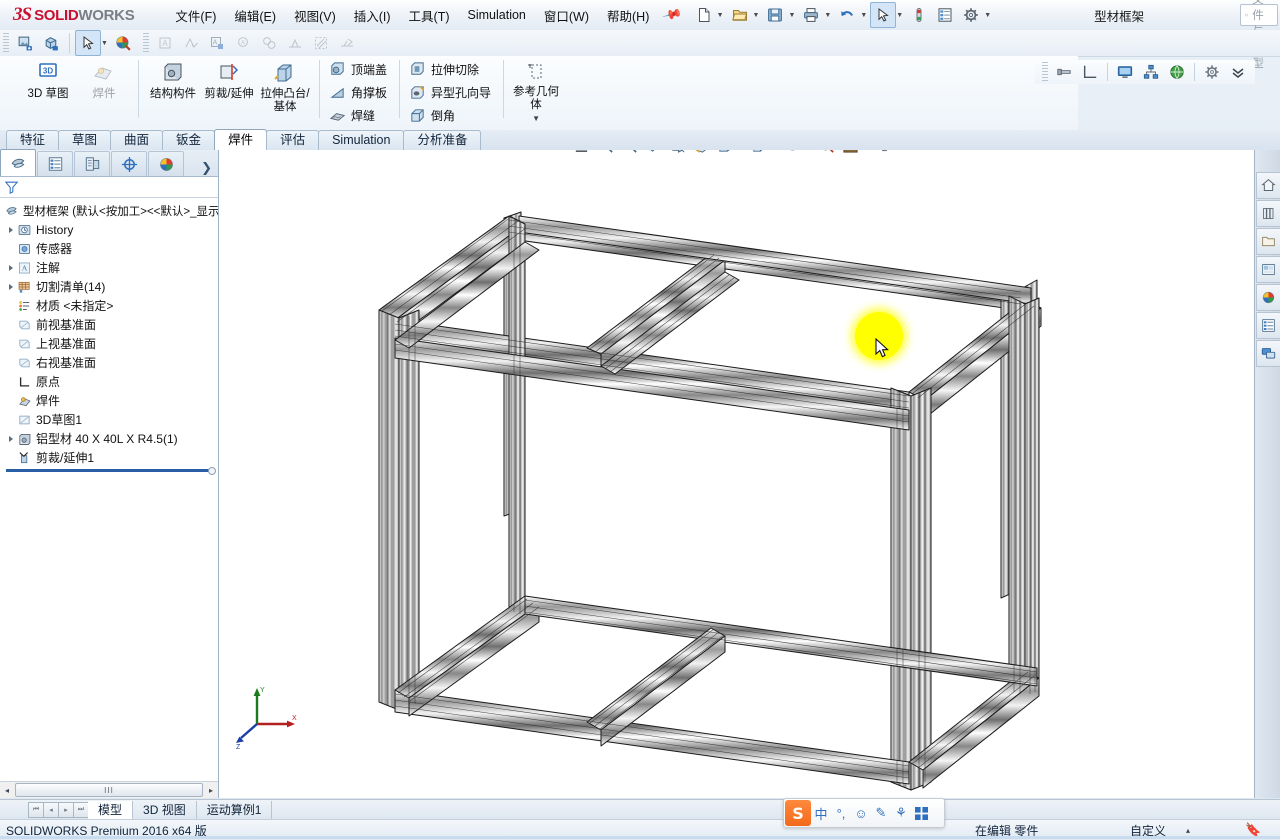 This screenshot has width=1280, height=840. What do you see at coordinates (1151, 72) in the screenshot?
I see `network-icon` at bounding box center [1151, 72].